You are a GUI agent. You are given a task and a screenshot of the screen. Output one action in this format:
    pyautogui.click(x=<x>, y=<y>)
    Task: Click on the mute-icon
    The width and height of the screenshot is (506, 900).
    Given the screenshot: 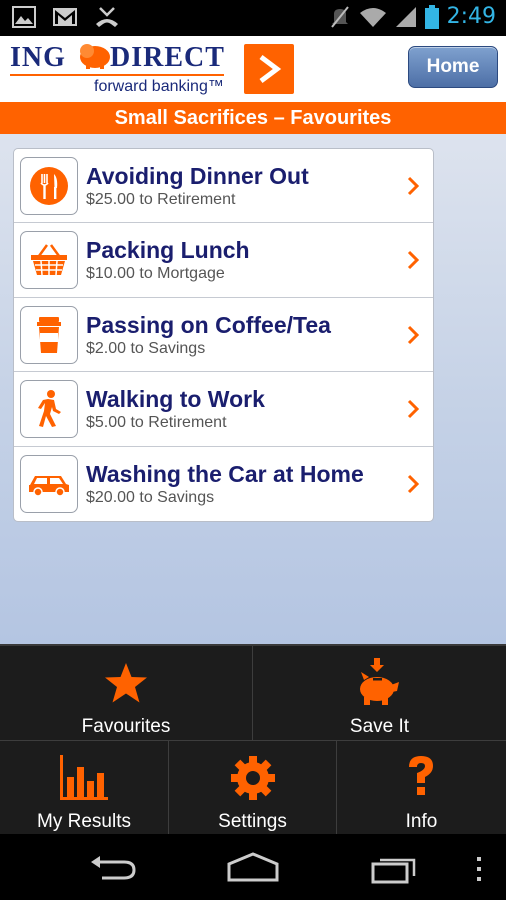 What is the action you would take?
    pyautogui.click(x=339, y=16)
    